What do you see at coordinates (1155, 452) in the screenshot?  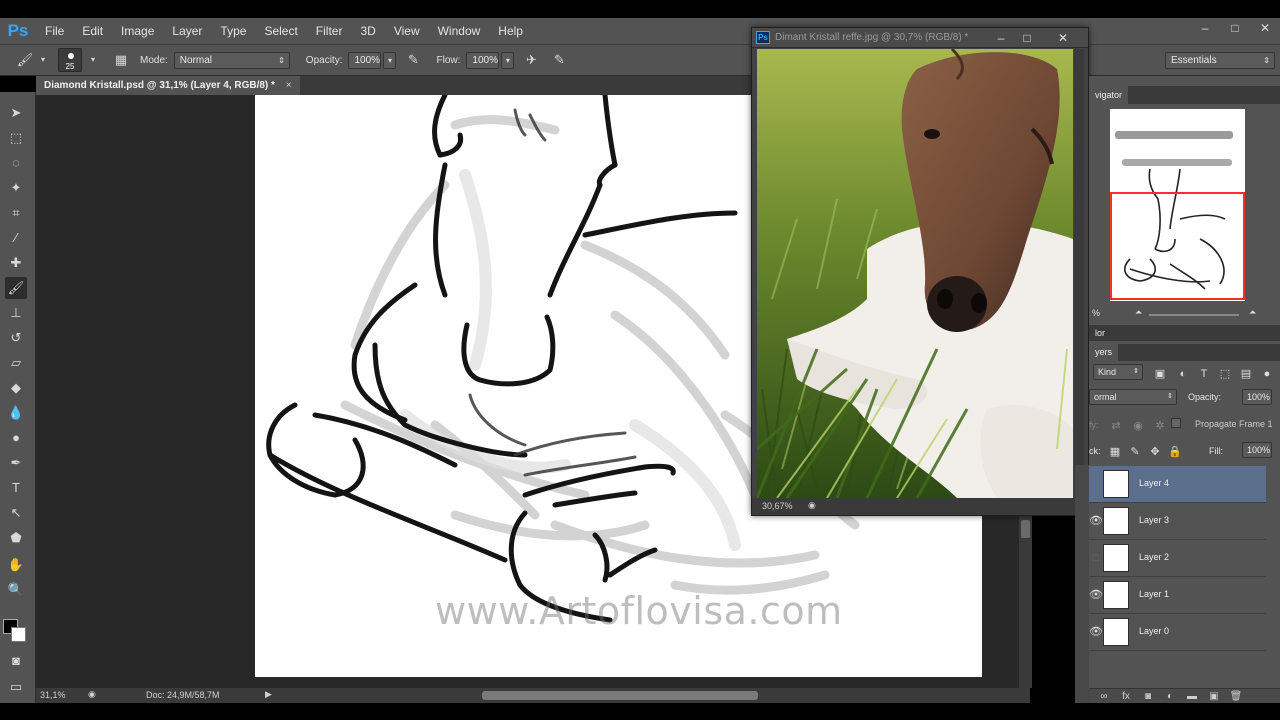 I see `lock-position-icon: ✥` at bounding box center [1155, 452].